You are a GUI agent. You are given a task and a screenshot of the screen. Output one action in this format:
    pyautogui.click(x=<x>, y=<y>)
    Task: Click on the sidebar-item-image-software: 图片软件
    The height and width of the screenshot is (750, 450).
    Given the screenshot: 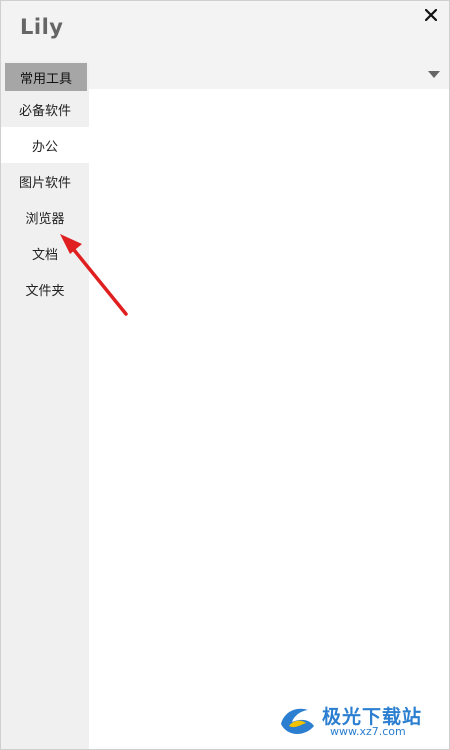 What is the action you would take?
    pyautogui.click(x=45, y=181)
    